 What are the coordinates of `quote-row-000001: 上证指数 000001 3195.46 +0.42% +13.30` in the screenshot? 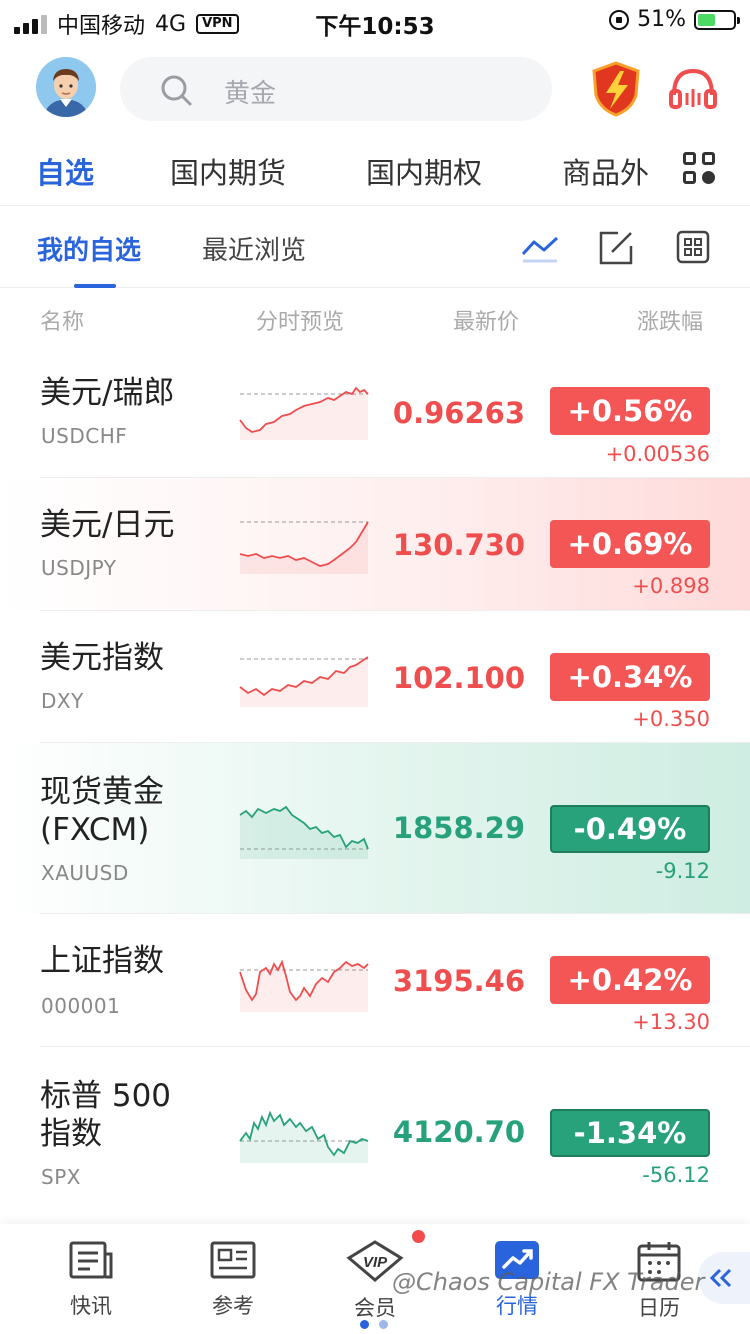 It's located at (375, 980).